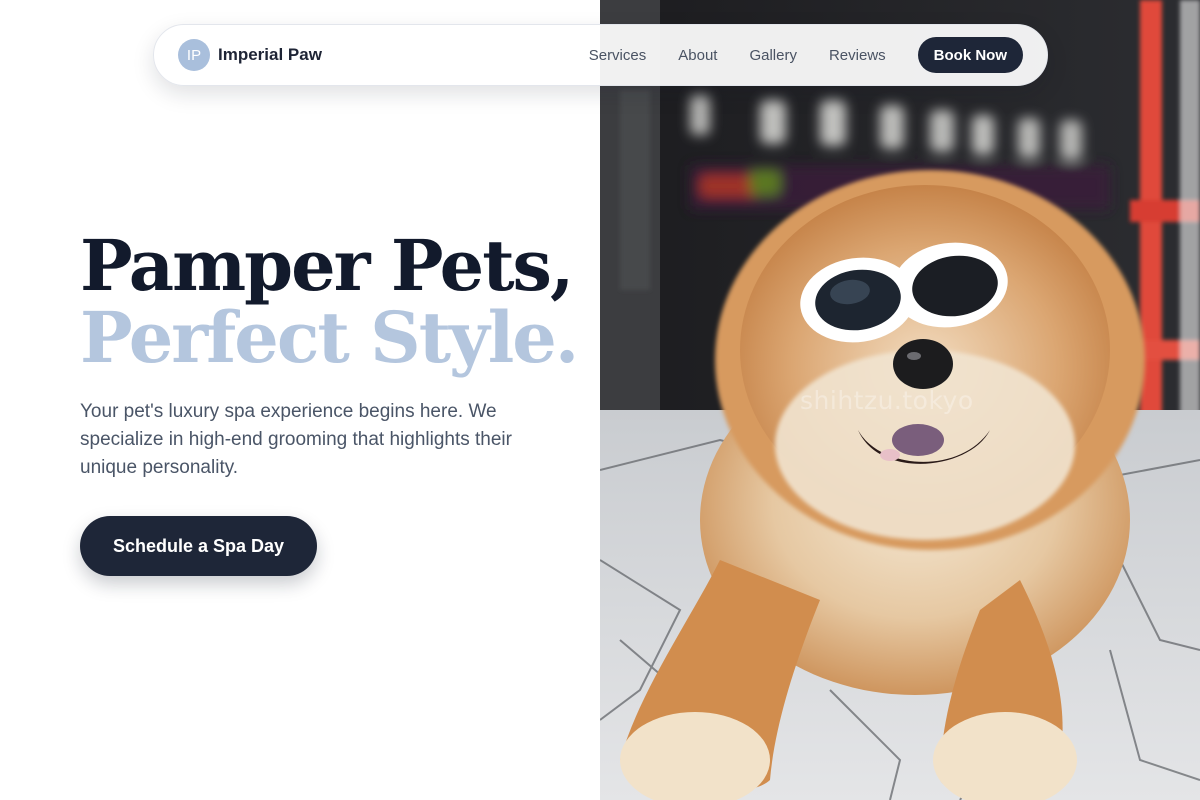 Image resolution: width=1200 pixels, height=800 pixels. I want to click on book-now-button: Book Now, so click(970, 55).